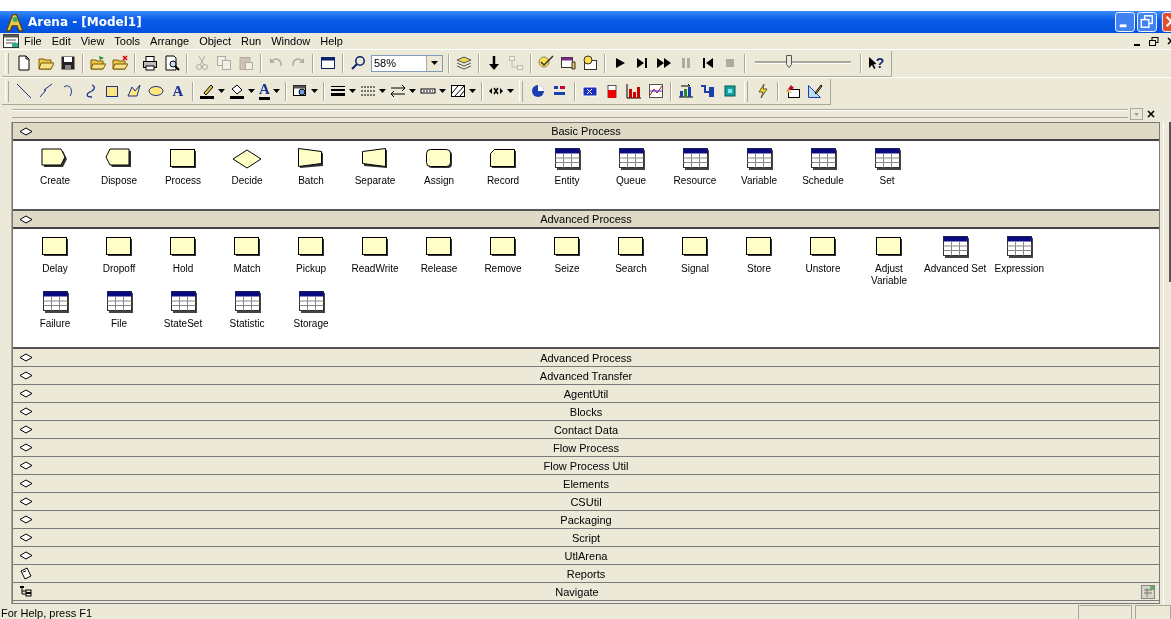 The height and width of the screenshot is (619, 1171). Describe the element at coordinates (568, 63) in the screenshot. I see `command-window-icon` at that location.